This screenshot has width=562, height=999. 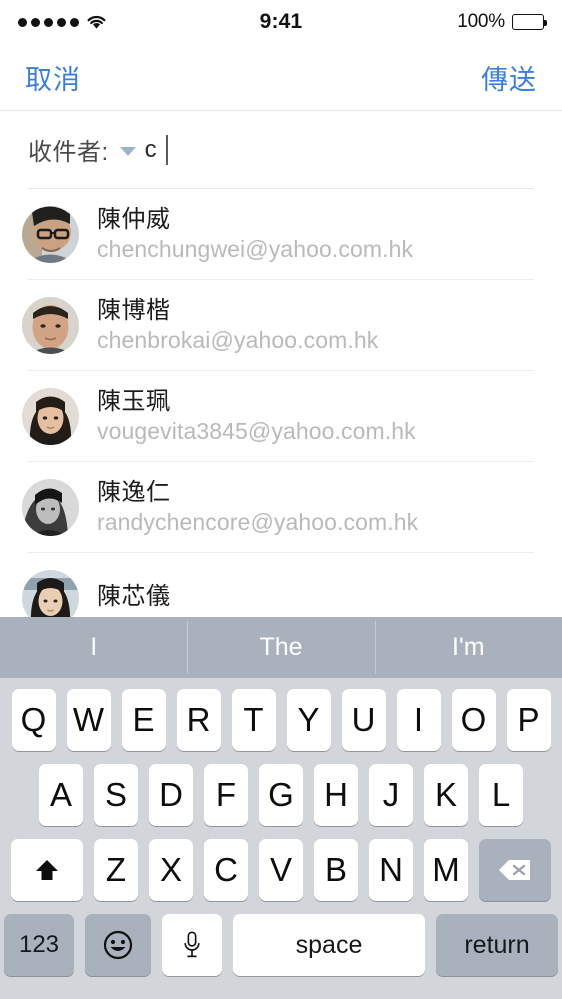 I want to click on prediction-candidate: I, so click(x=93, y=647).